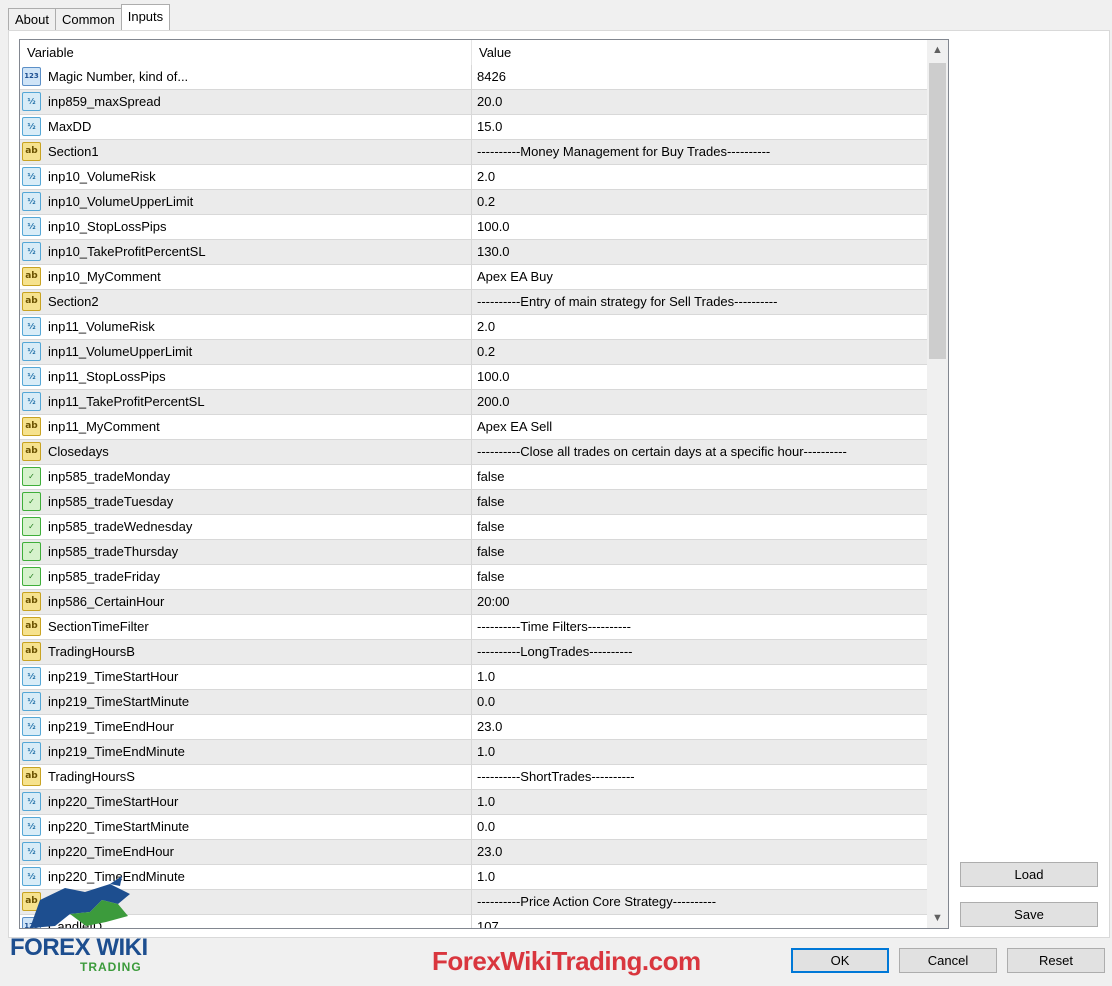 The width and height of the screenshot is (1112, 986). I want to click on variable-cell: ab inp11_MyComment, so click(246, 427).